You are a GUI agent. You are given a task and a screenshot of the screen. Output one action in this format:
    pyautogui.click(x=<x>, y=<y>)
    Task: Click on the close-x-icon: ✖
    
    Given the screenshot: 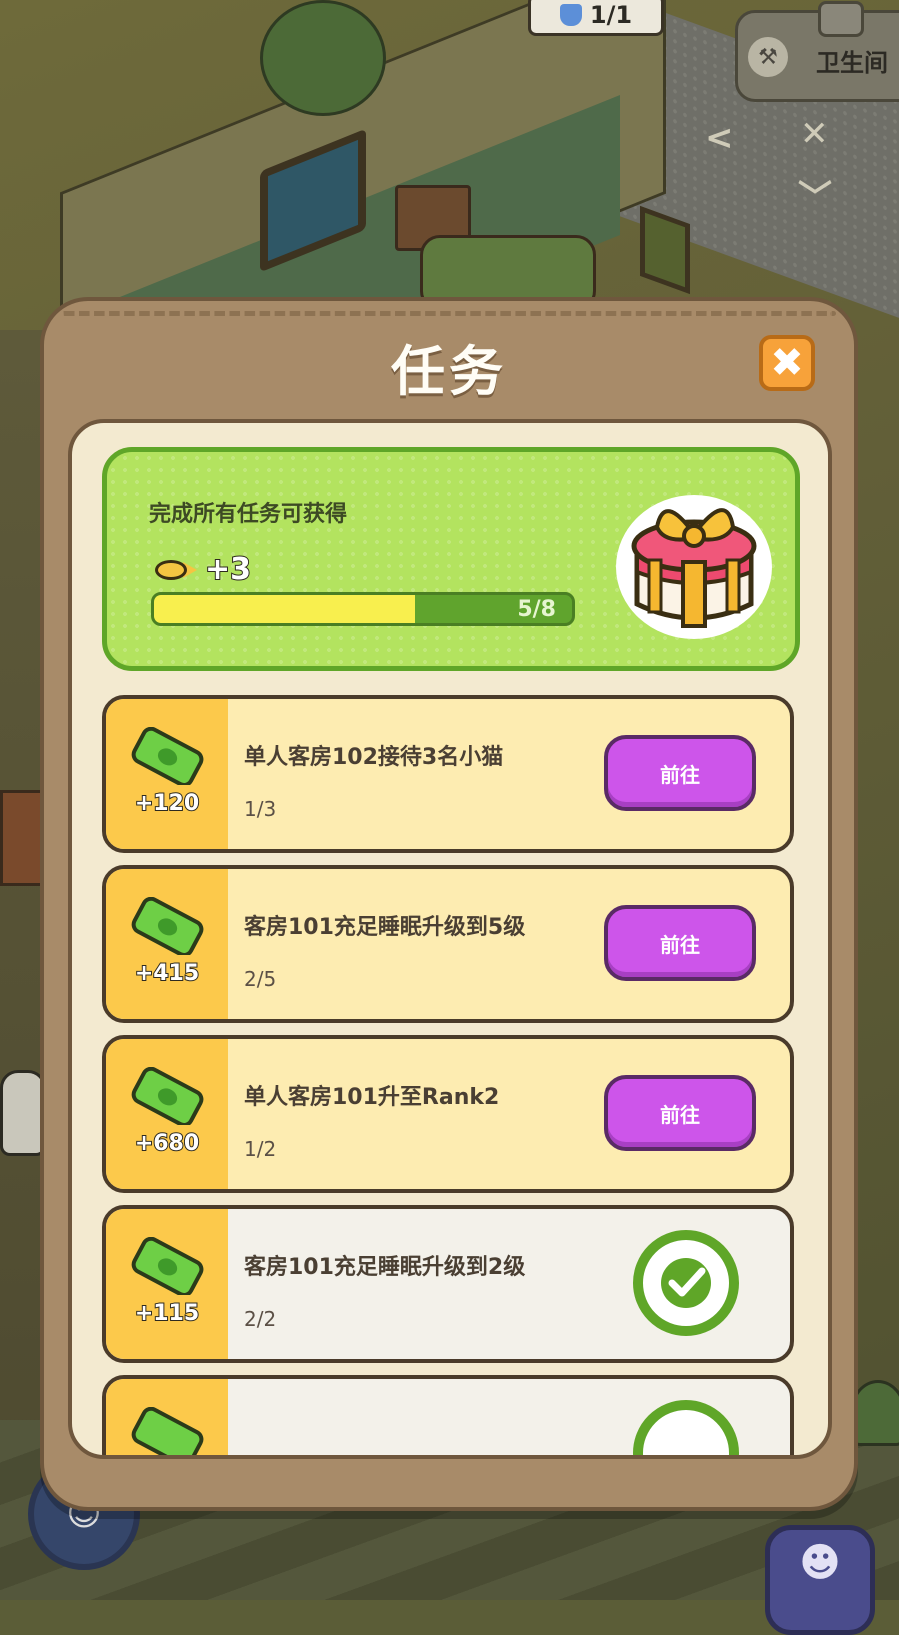 What is the action you would take?
    pyautogui.click(x=787, y=363)
    